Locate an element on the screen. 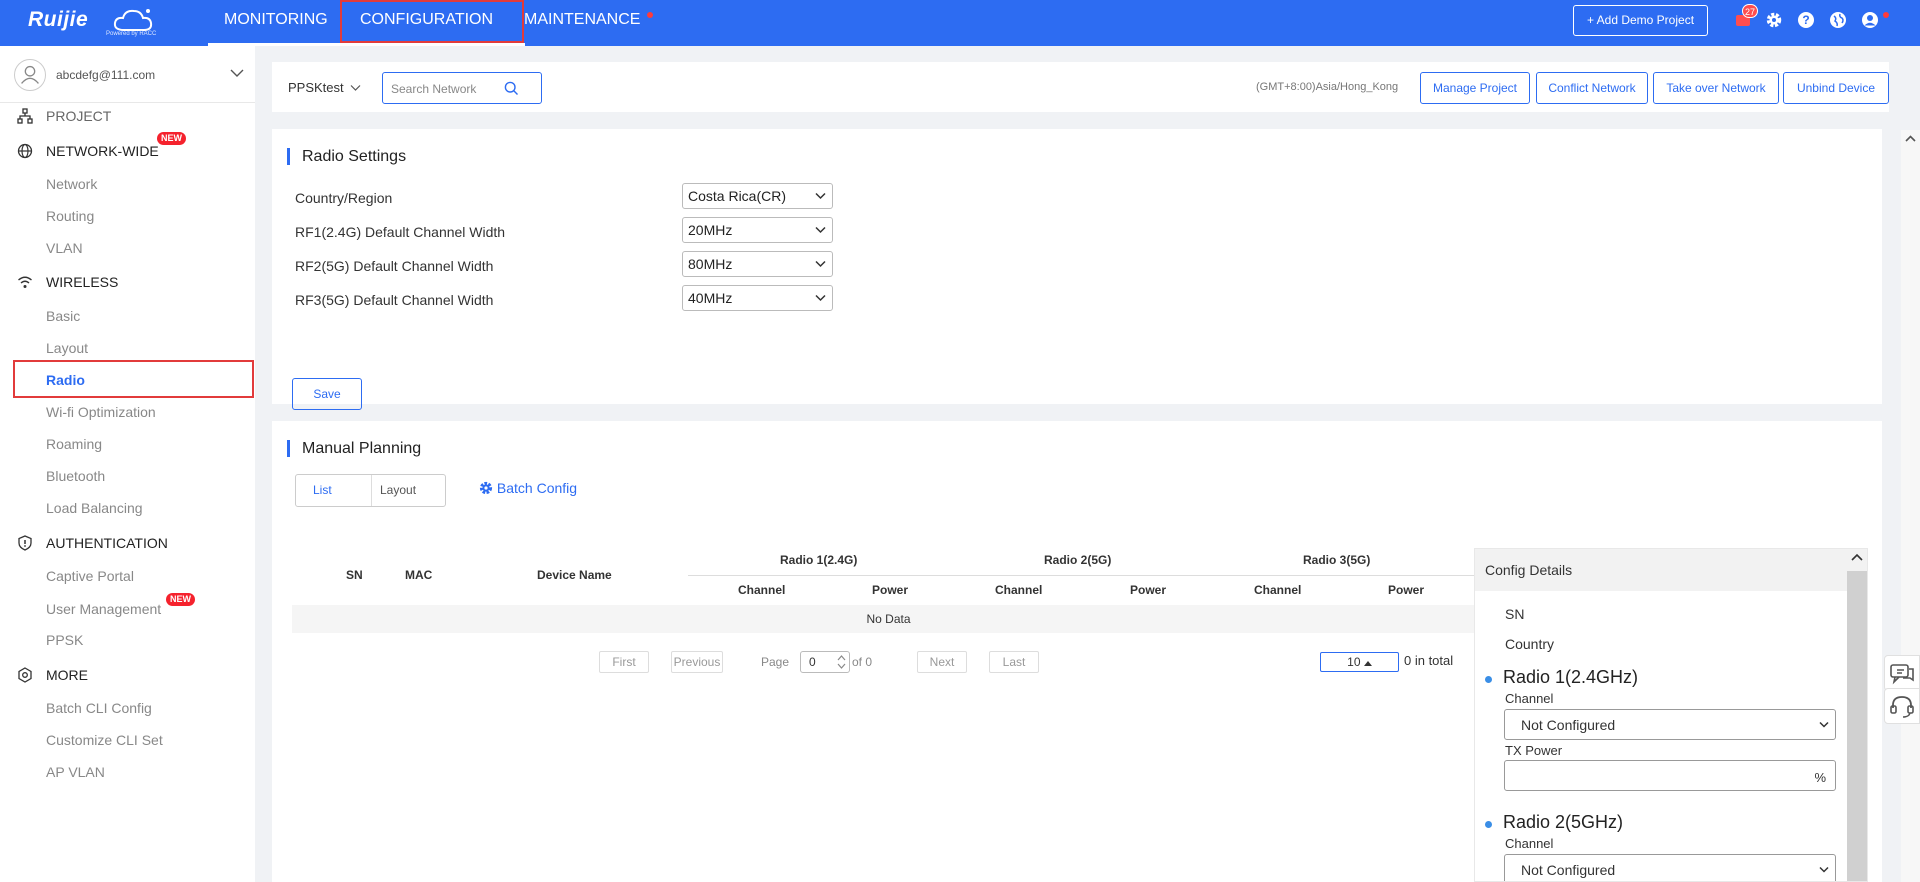  sidebar-item-ap-vlan: AP VLAN is located at coordinates (75, 774).